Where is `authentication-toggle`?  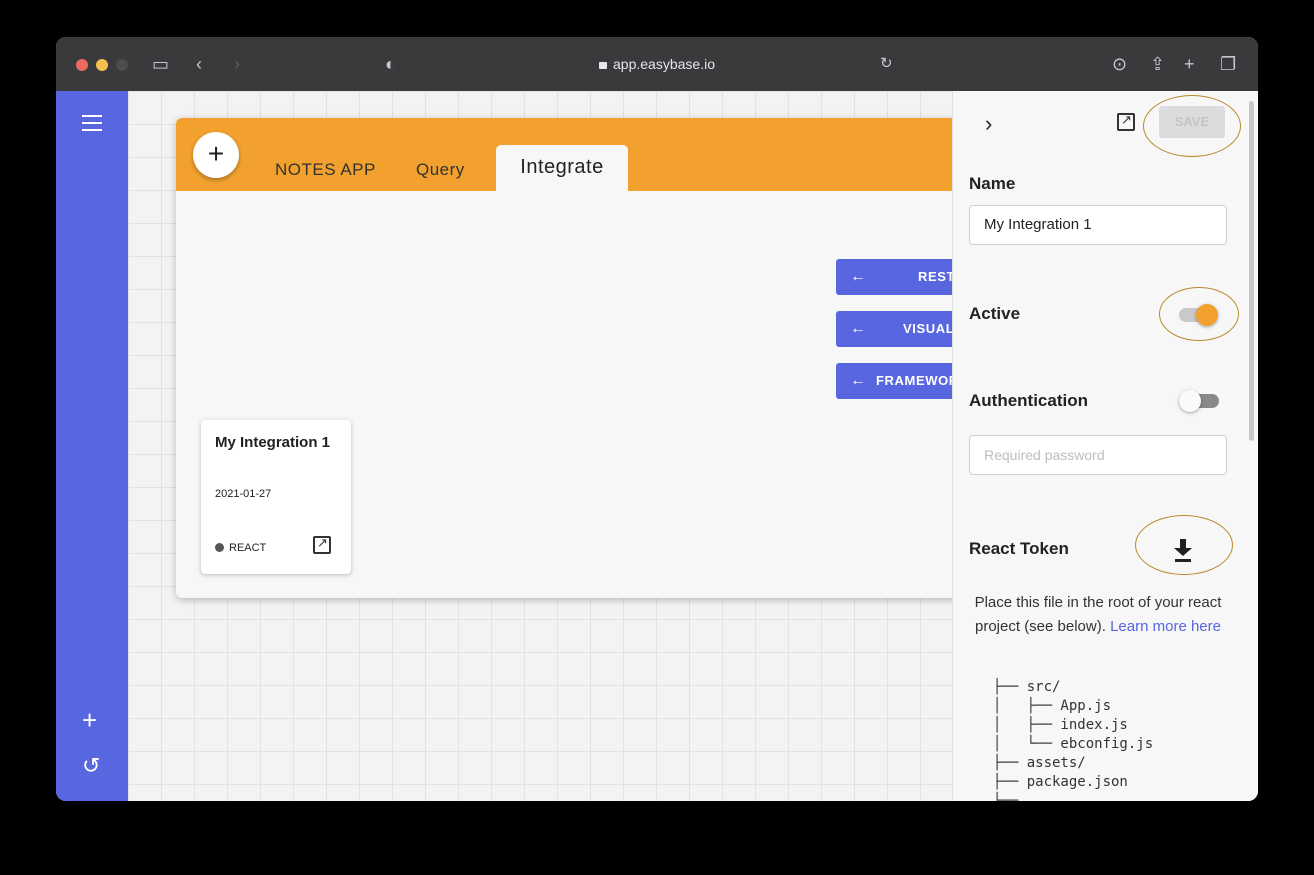 authentication-toggle is located at coordinates (1199, 401).